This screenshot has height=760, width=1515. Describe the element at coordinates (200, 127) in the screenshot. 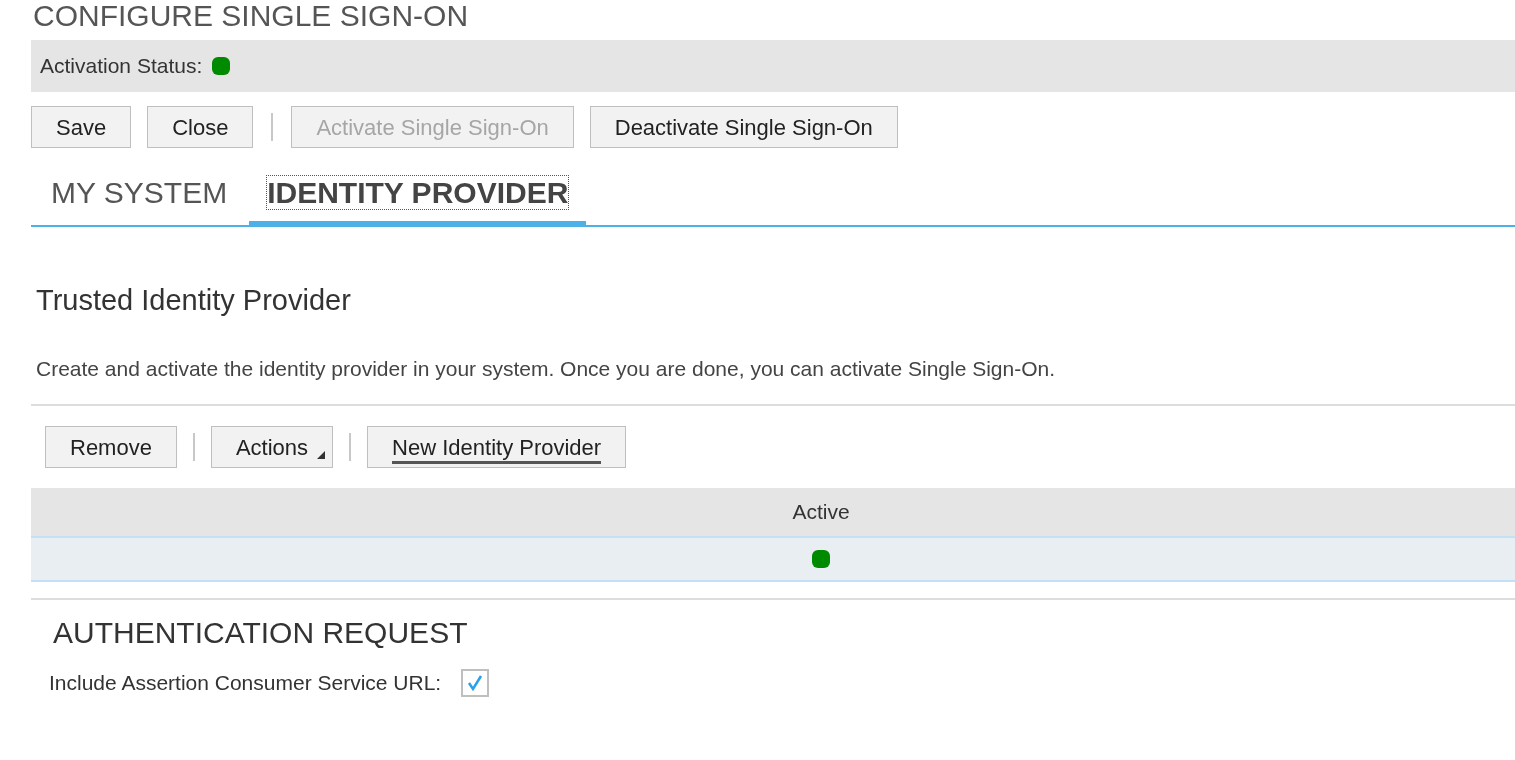

I see `toolbar-button: Close` at that location.